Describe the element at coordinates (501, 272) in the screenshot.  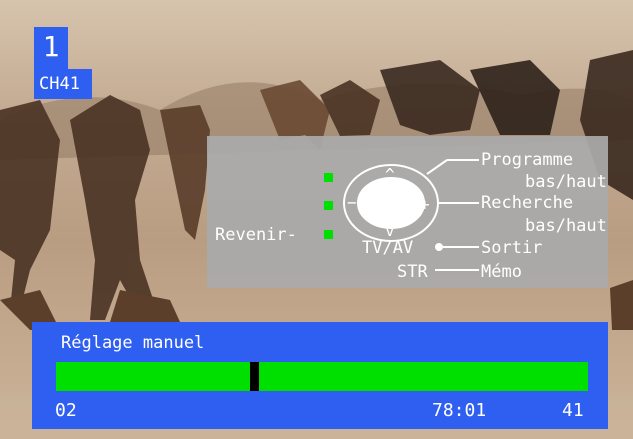
I see `label-memo: Mémo` at that location.